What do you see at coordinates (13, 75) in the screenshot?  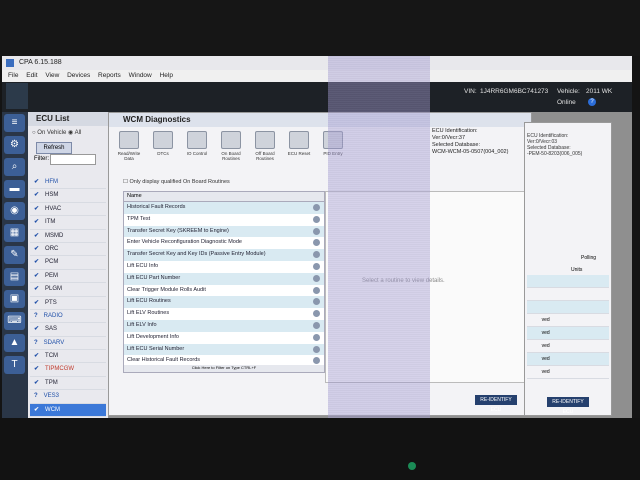 I see `menu-file: File` at bounding box center [13, 75].